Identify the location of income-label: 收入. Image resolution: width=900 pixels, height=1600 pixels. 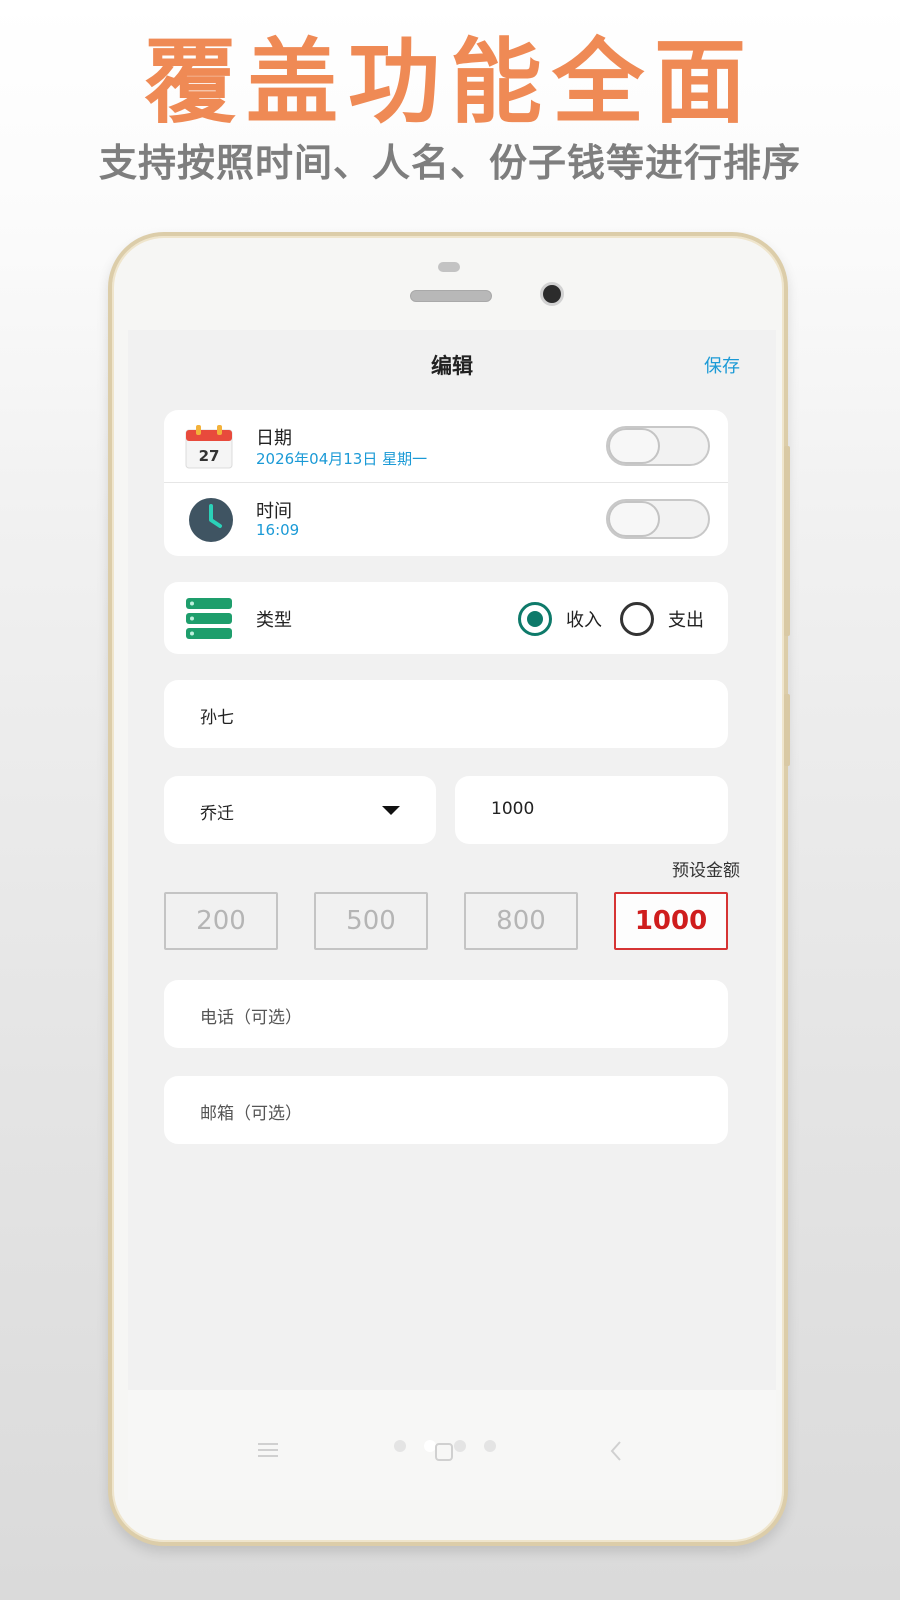
(584, 619).